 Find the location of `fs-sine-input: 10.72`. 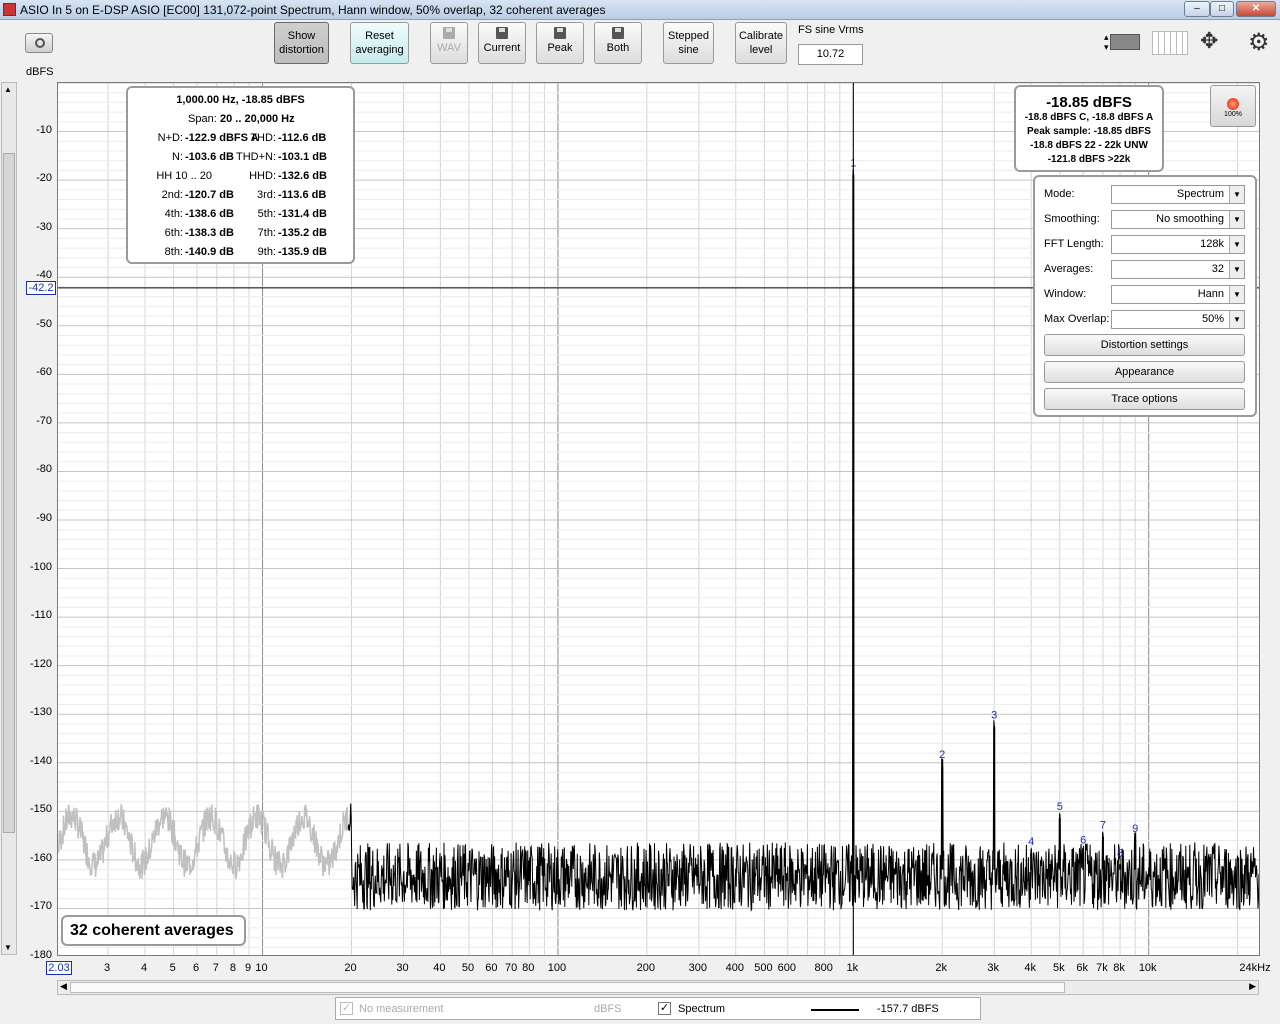

fs-sine-input: 10.72 is located at coordinates (830, 54).